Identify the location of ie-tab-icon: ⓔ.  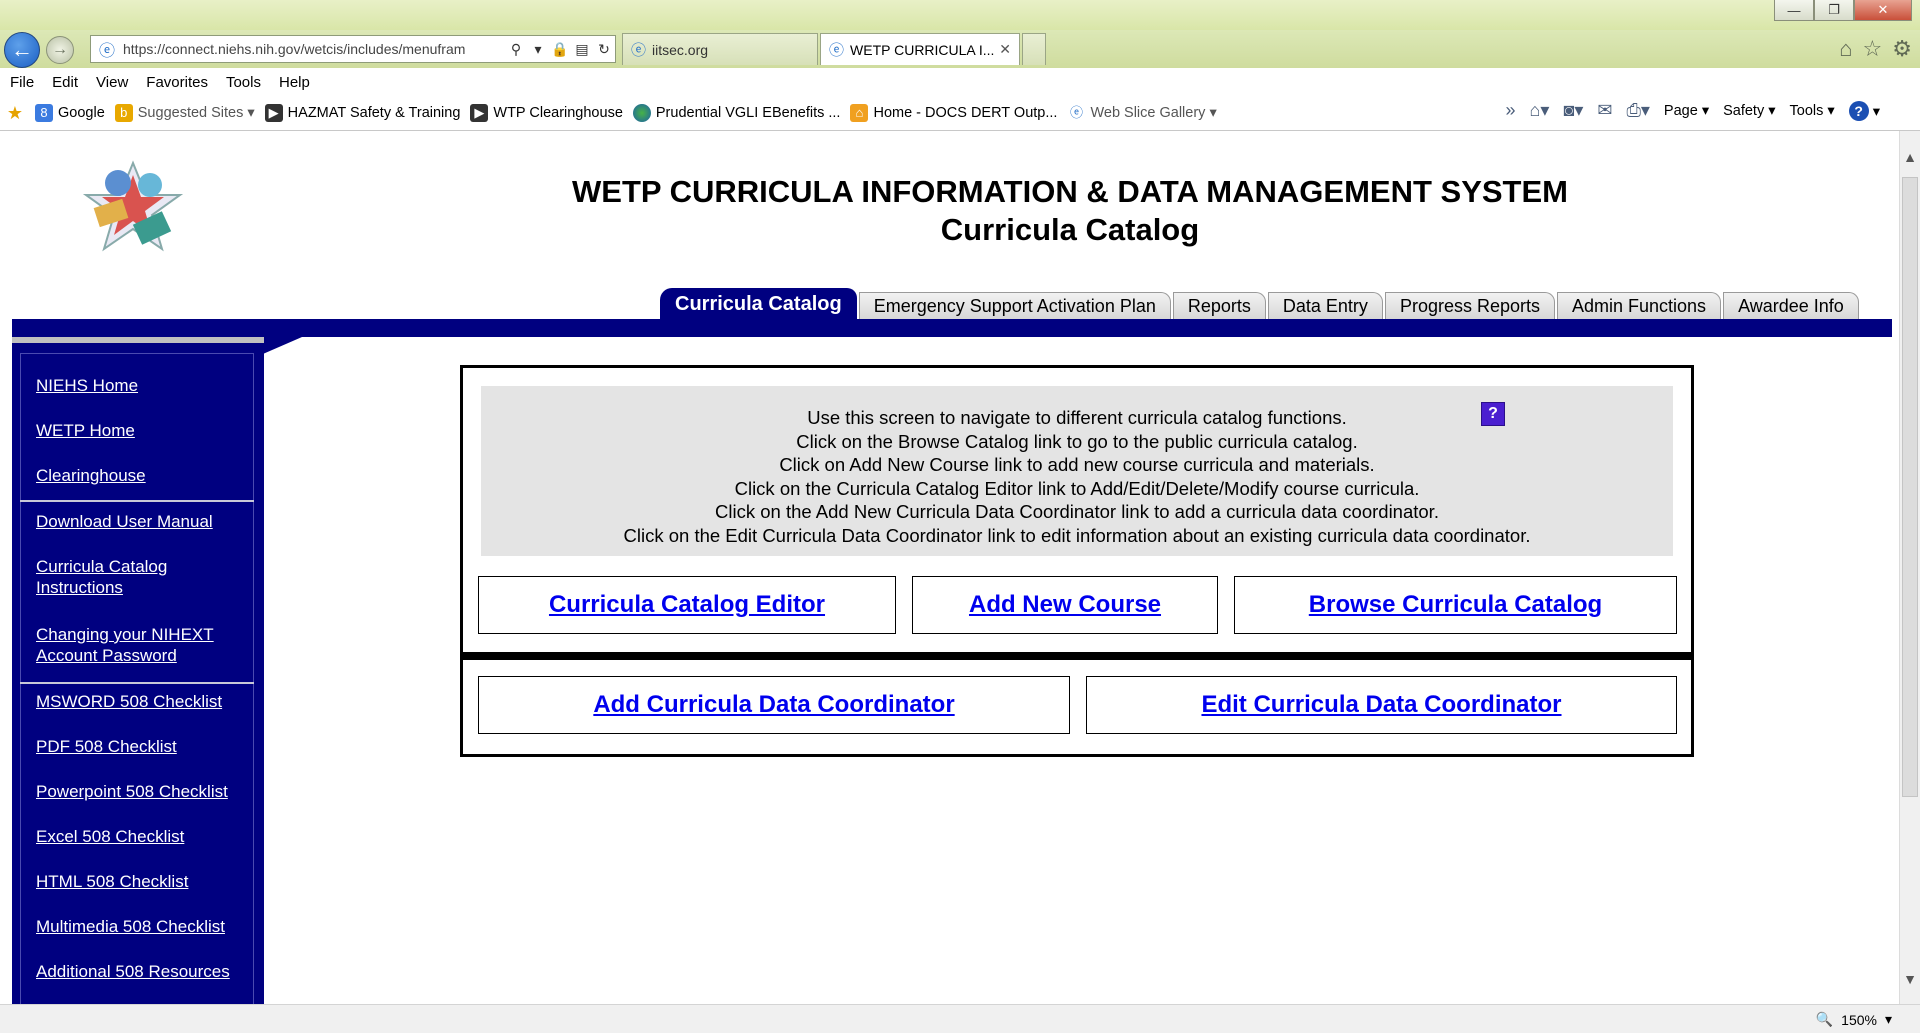
(639, 50).